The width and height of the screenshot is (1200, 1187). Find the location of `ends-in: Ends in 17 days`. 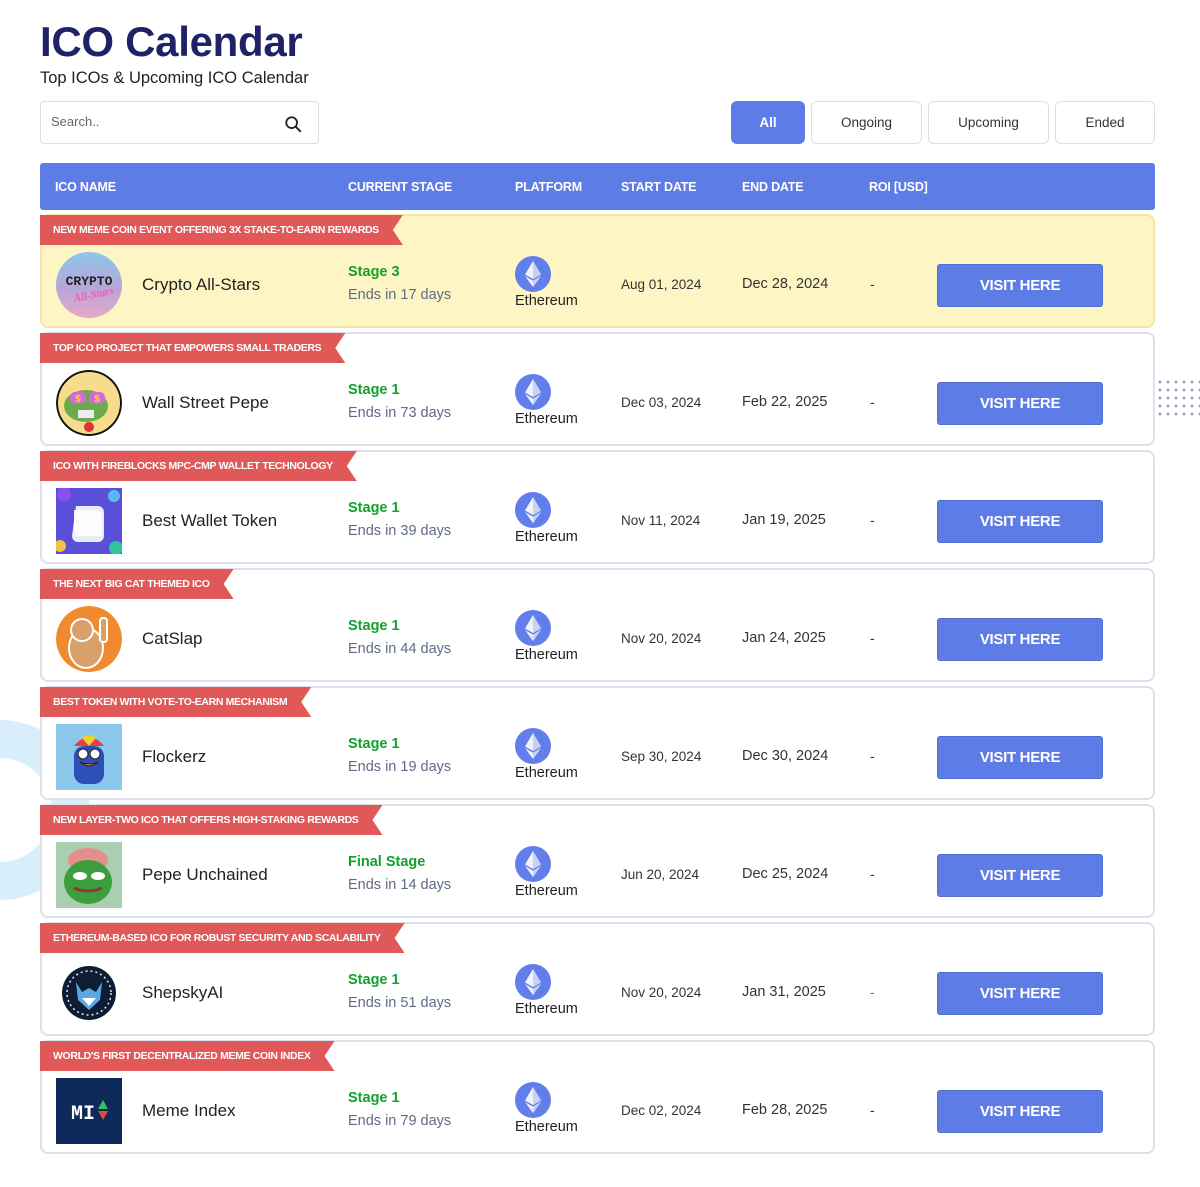

ends-in: Ends in 17 days is located at coordinates (400, 295).